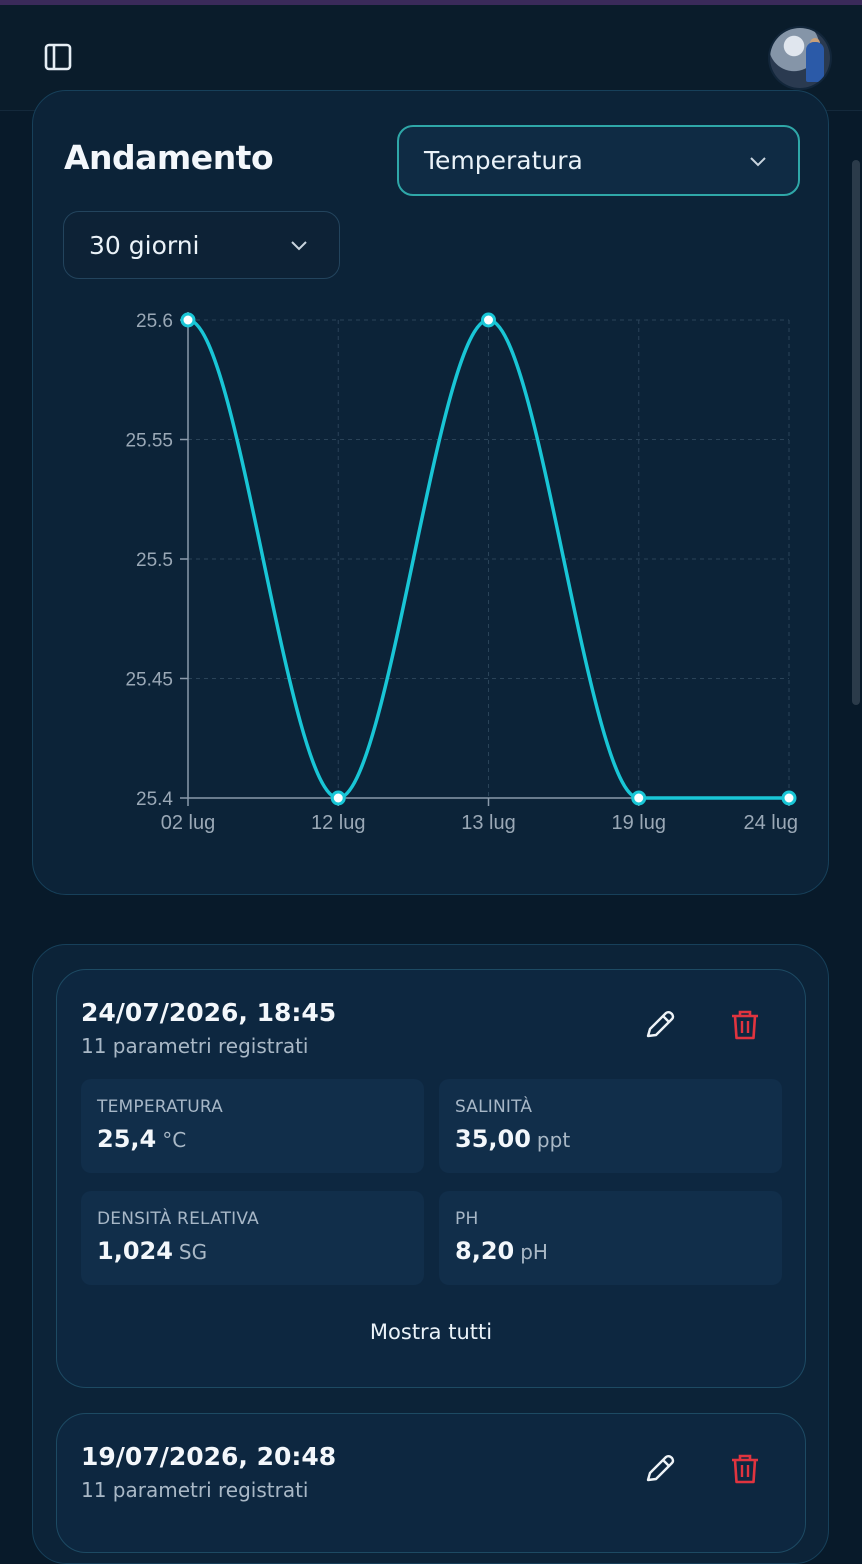 Image resolution: width=862 pixels, height=1564 pixels. What do you see at coordinates (488, 823) in the screenshot?
I see `x-tick-label: 13 lug` at bounding box center [488, 823].